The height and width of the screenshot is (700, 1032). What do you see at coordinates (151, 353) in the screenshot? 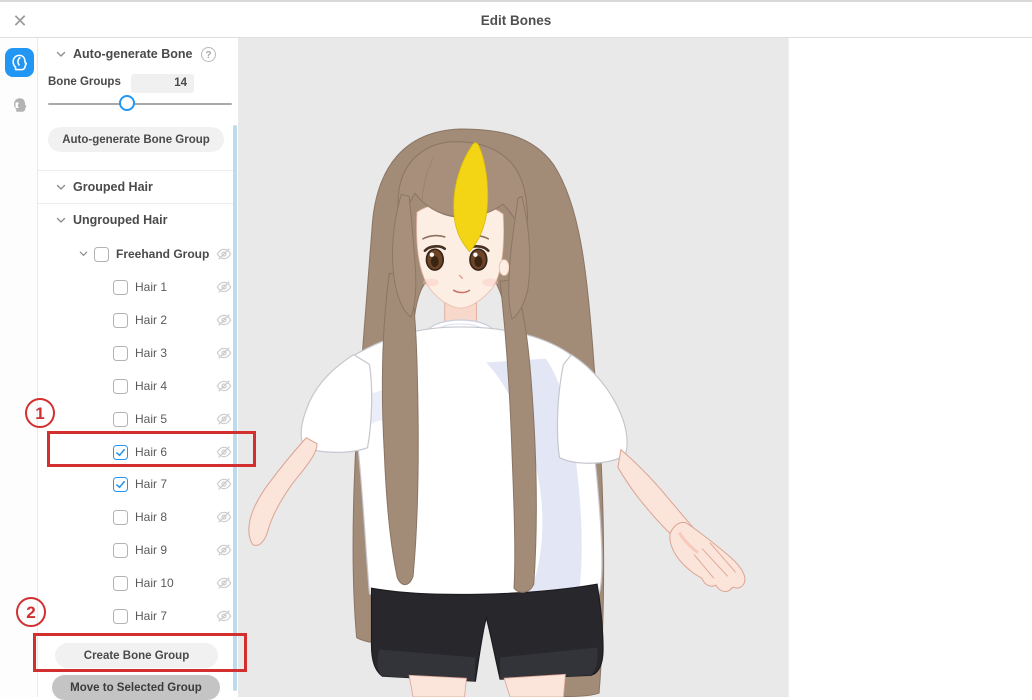
I see `hair-item-label: Hair 3` at bounding box center [151, 353].